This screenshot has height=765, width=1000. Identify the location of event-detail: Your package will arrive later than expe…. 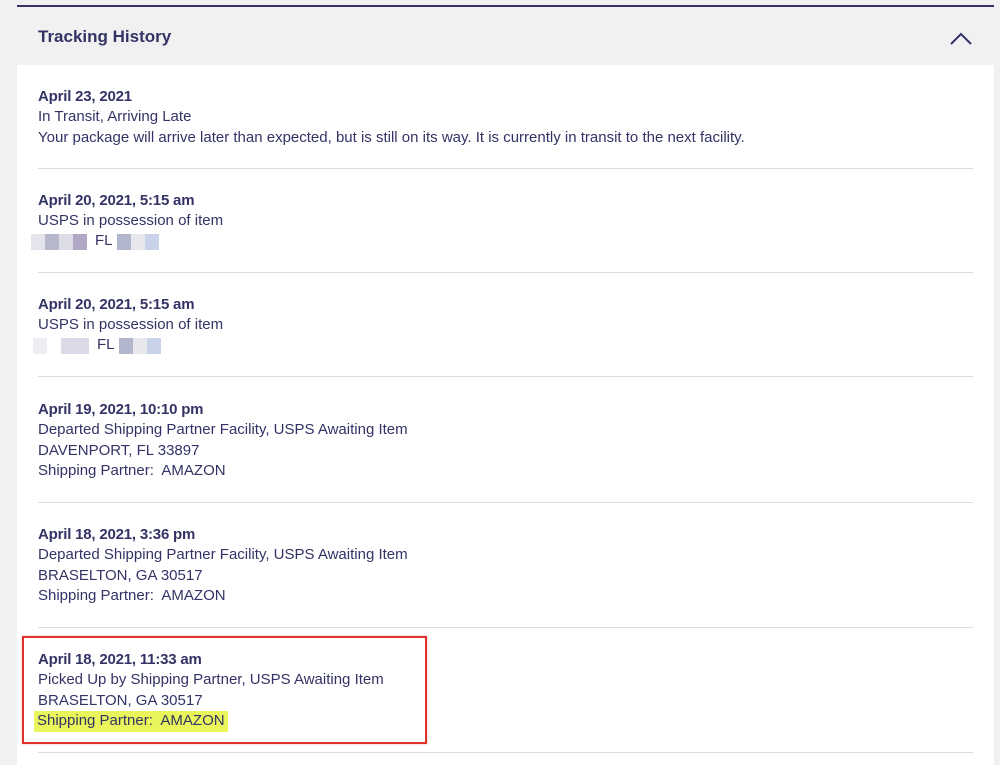
(391, 137).